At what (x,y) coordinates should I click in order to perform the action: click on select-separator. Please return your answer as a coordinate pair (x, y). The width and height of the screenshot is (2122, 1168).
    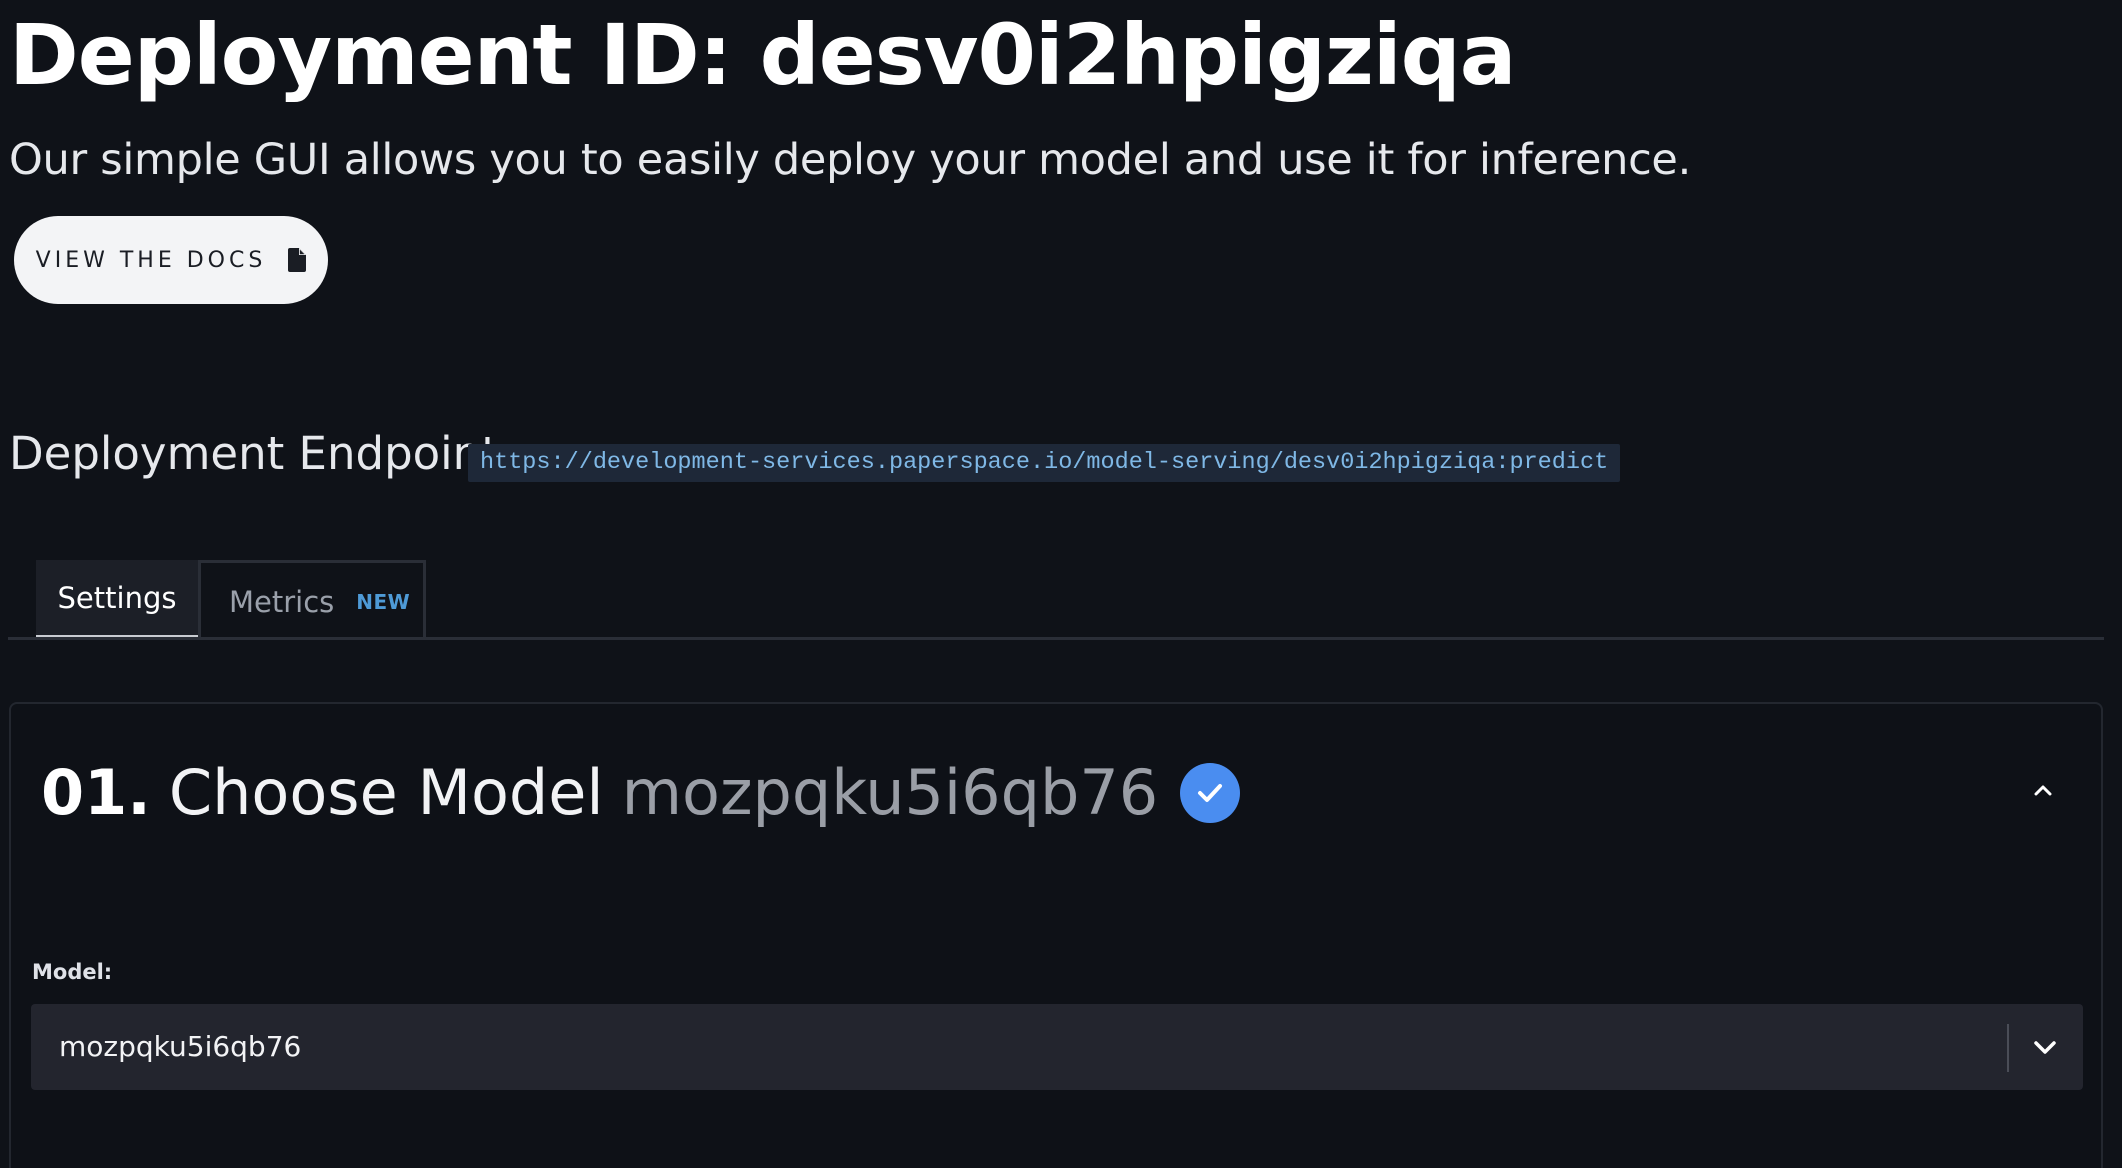
    Looking at the image, I should click on (2008, 1048).